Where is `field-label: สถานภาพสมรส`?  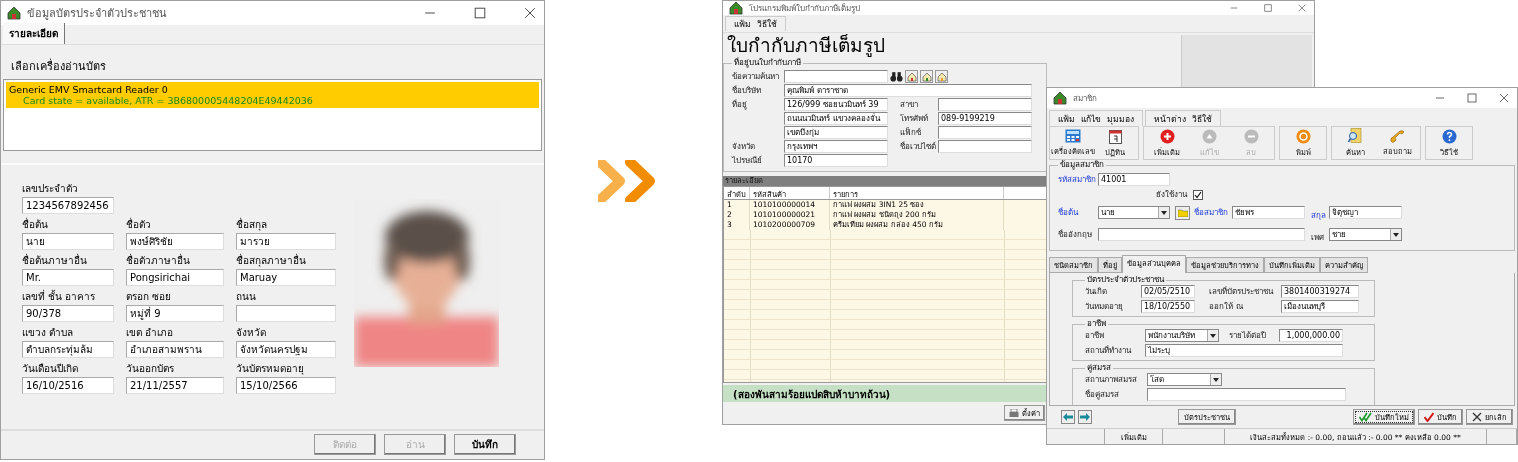
field-label: สถานภาพสมรส is located at coordinates (1111, 379).